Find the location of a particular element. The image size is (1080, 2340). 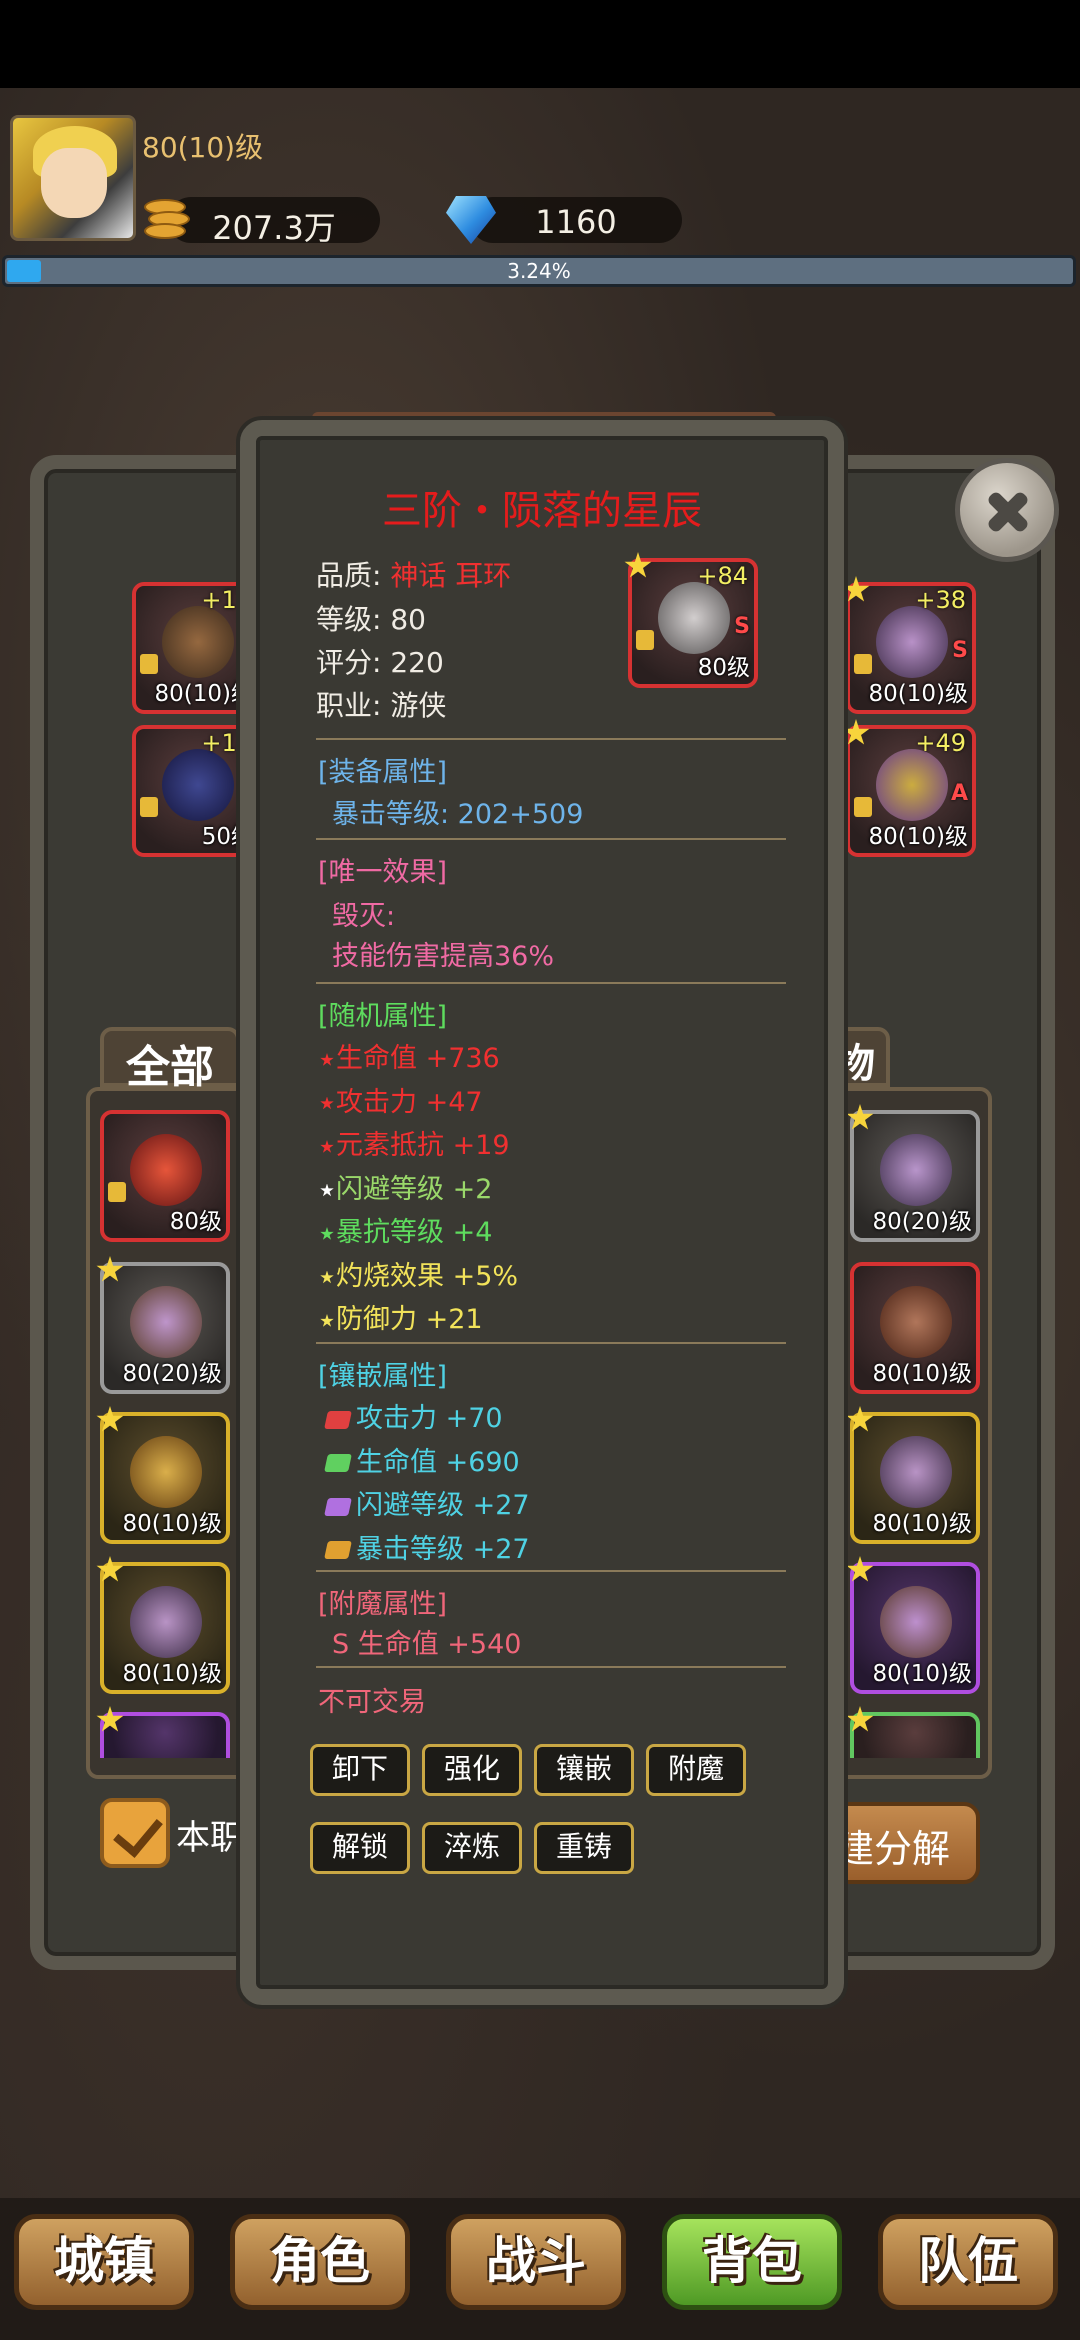

gold-coin-icon is located at coordinates (168, 219).